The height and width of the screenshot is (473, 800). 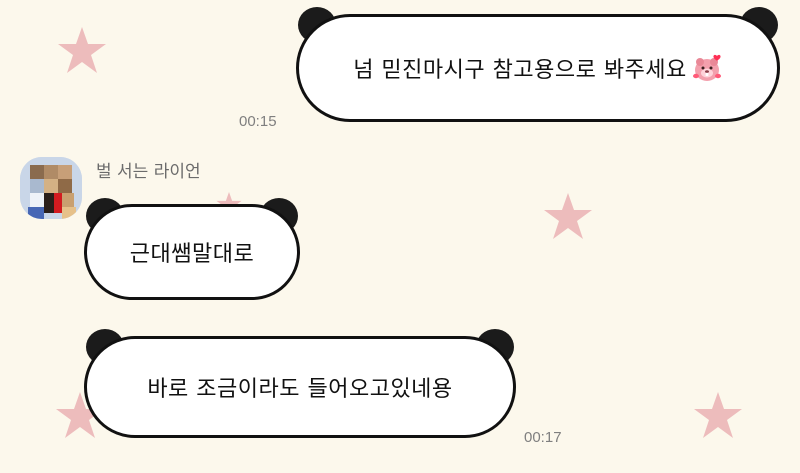 What do you see at coordinates (520, 70) in the screenshot?
I see `message-text: 넘 믿진마시구 참고용으로 봐주세요` at bounding box center [520, 70].